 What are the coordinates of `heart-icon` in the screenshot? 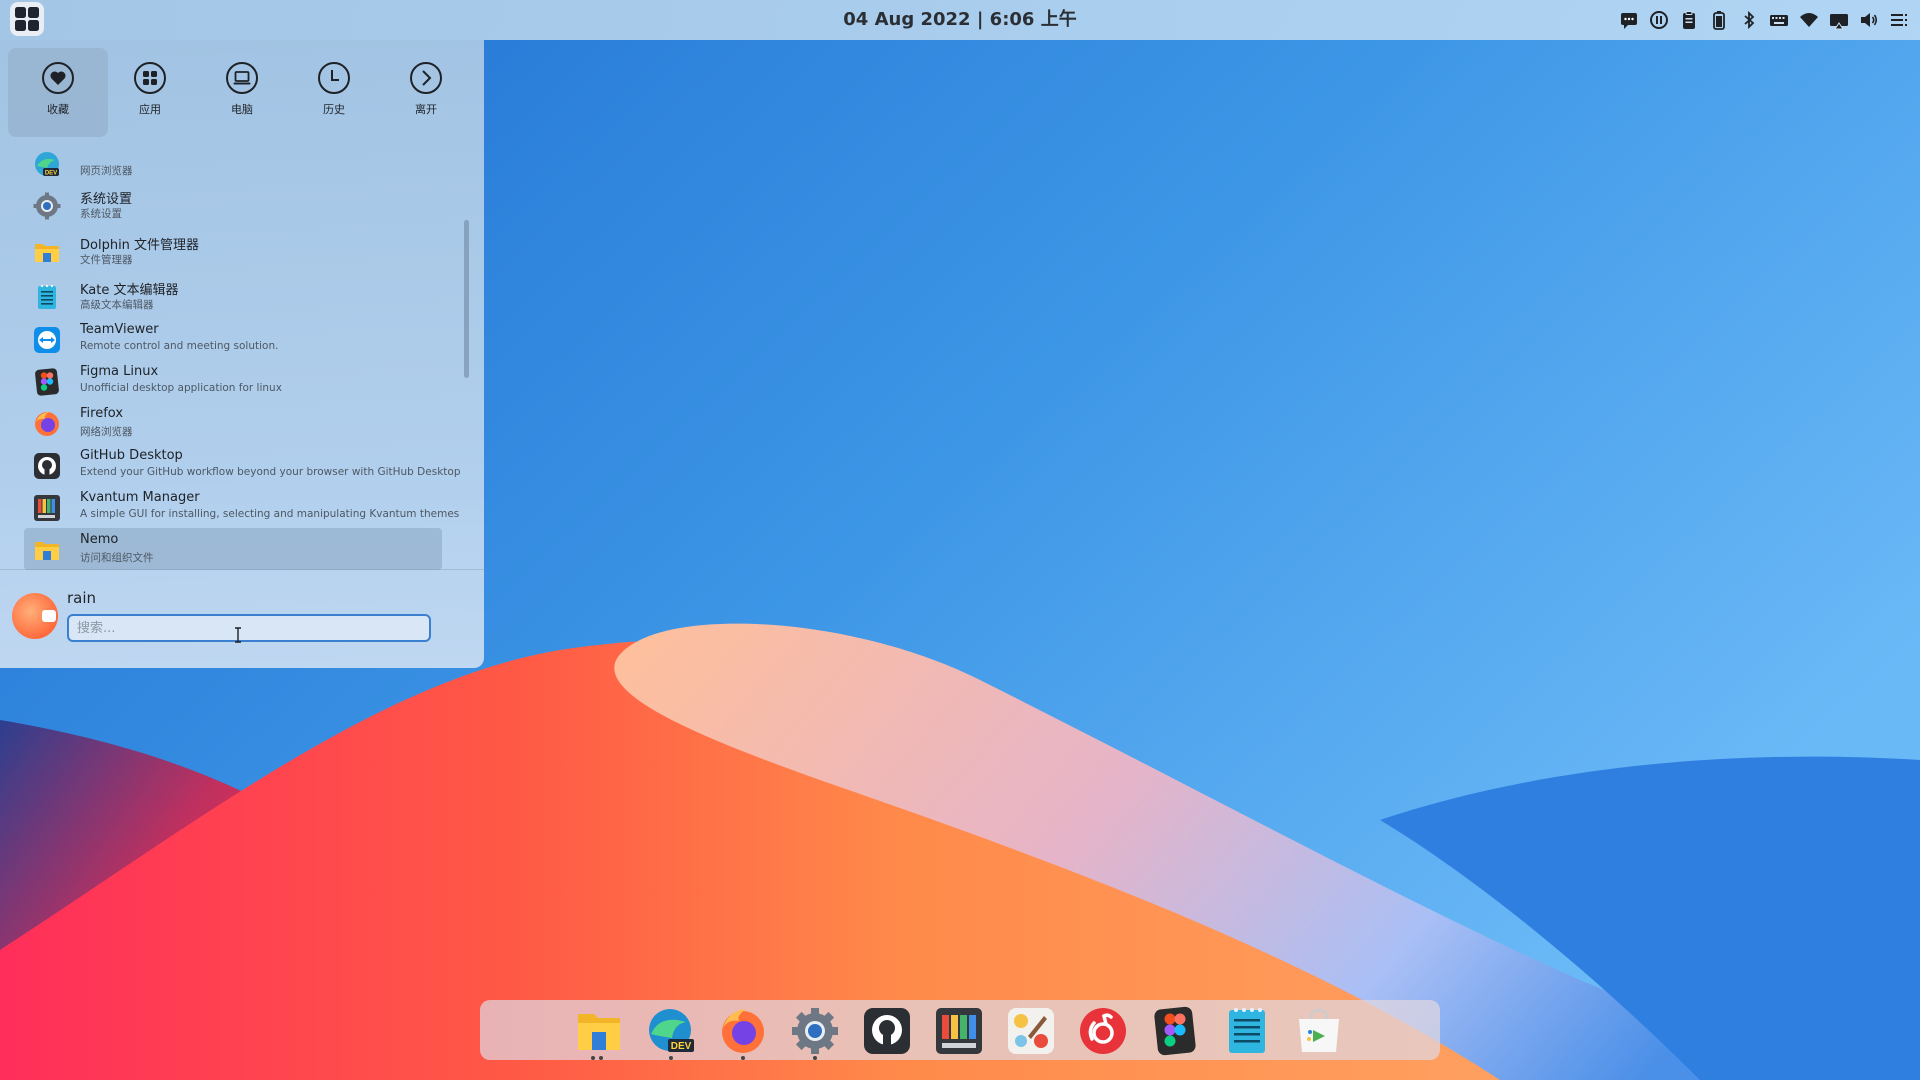 It's located at (58, 78).